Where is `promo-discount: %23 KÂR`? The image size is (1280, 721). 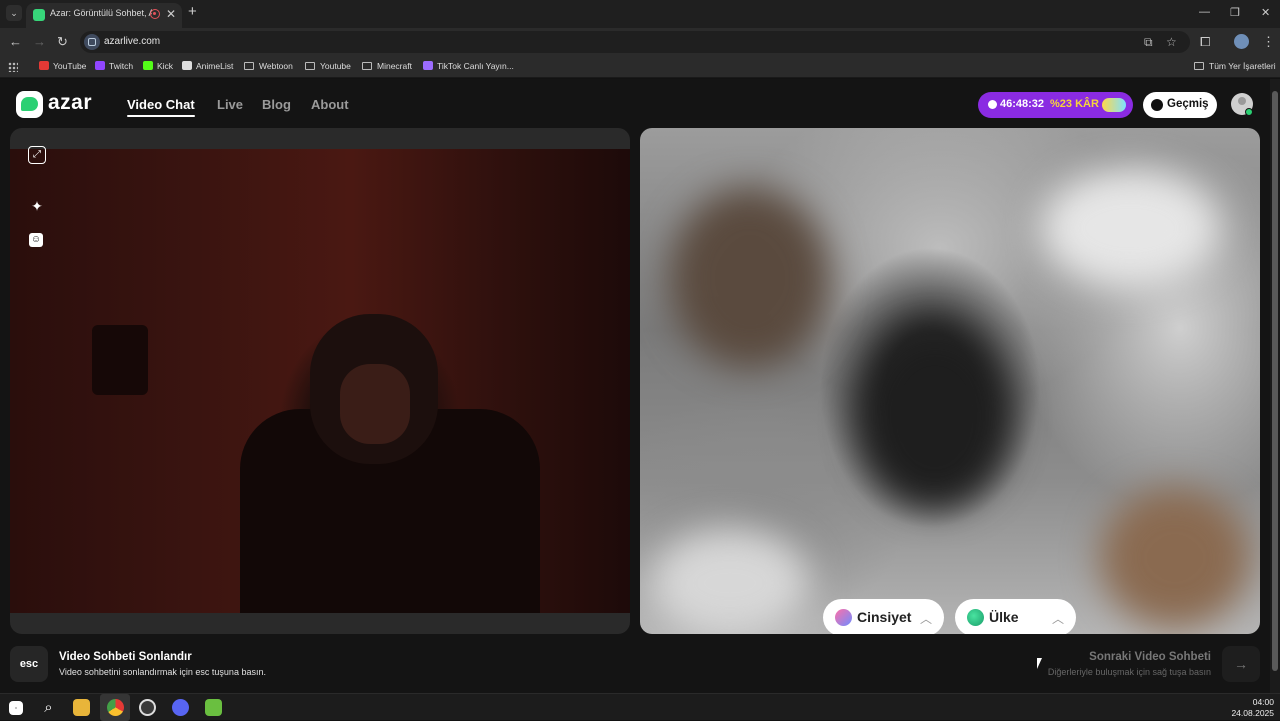
promo-discount: %23 KÂR is located at coordinates (1074, 104).